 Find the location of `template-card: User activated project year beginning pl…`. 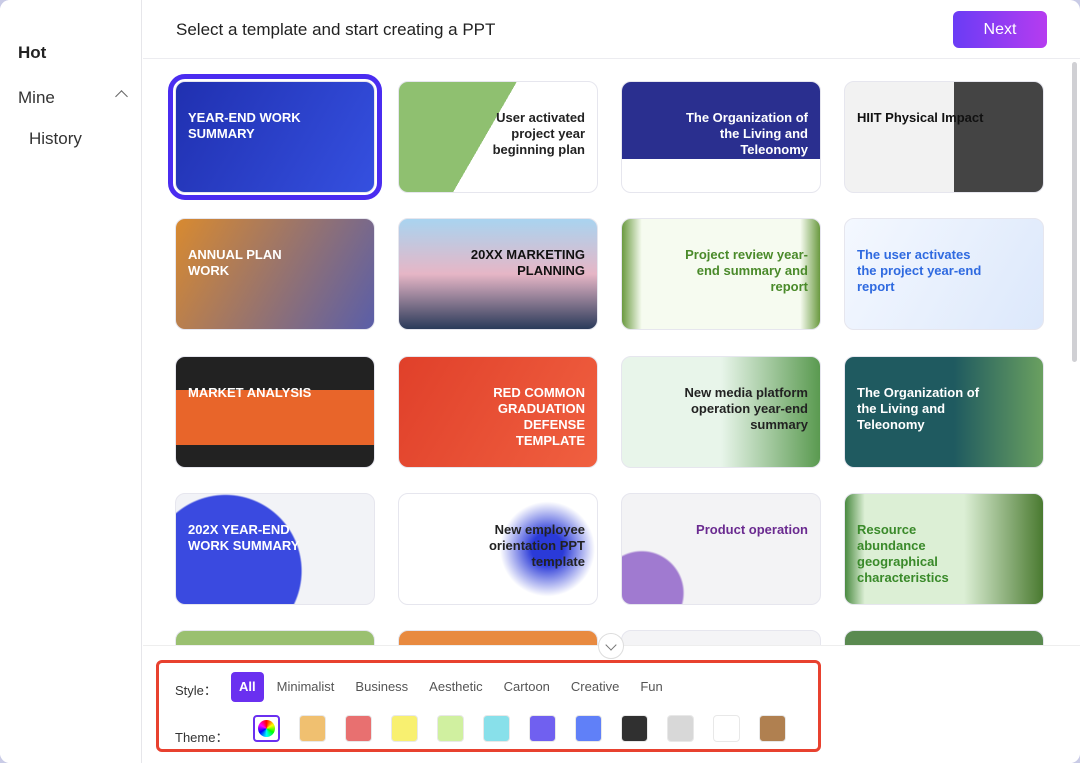

template-card: User activated project year beginning pl… is located at coordinates (498, 137).